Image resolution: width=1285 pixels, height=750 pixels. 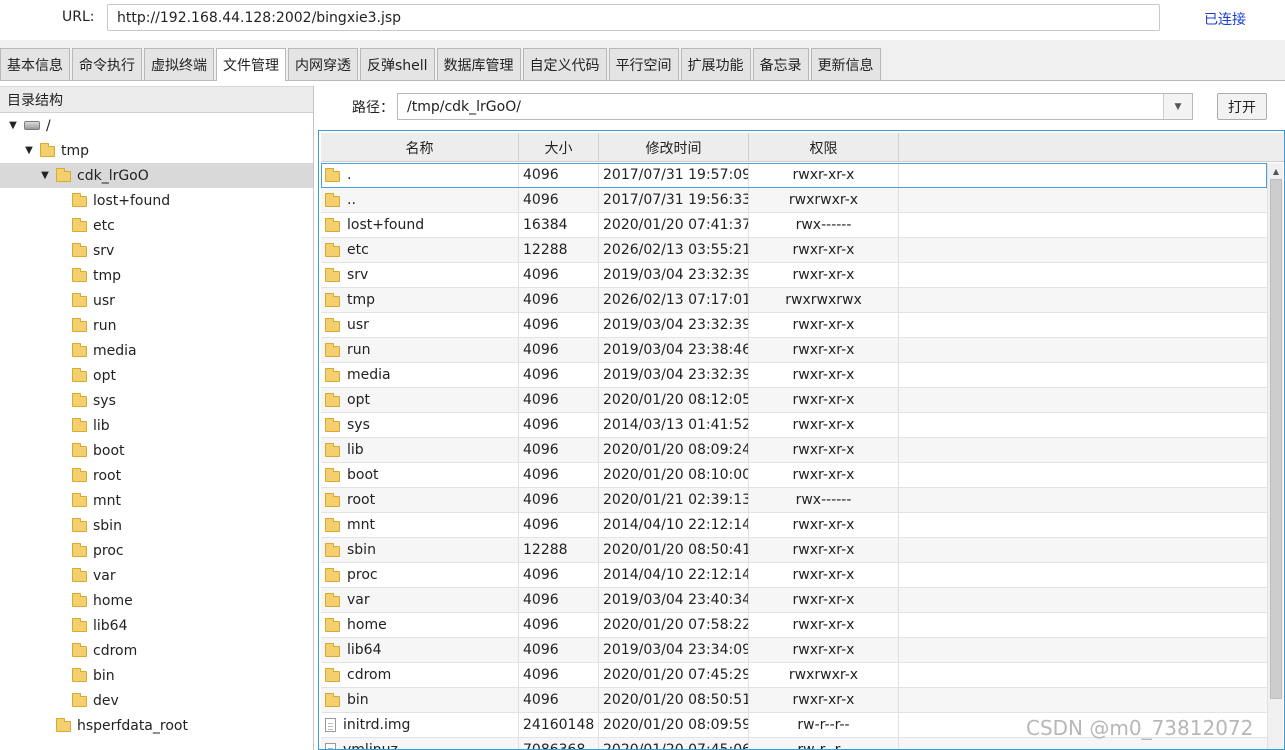 I want to click on column-header-permission: 权限, so click(x=824, y=147).